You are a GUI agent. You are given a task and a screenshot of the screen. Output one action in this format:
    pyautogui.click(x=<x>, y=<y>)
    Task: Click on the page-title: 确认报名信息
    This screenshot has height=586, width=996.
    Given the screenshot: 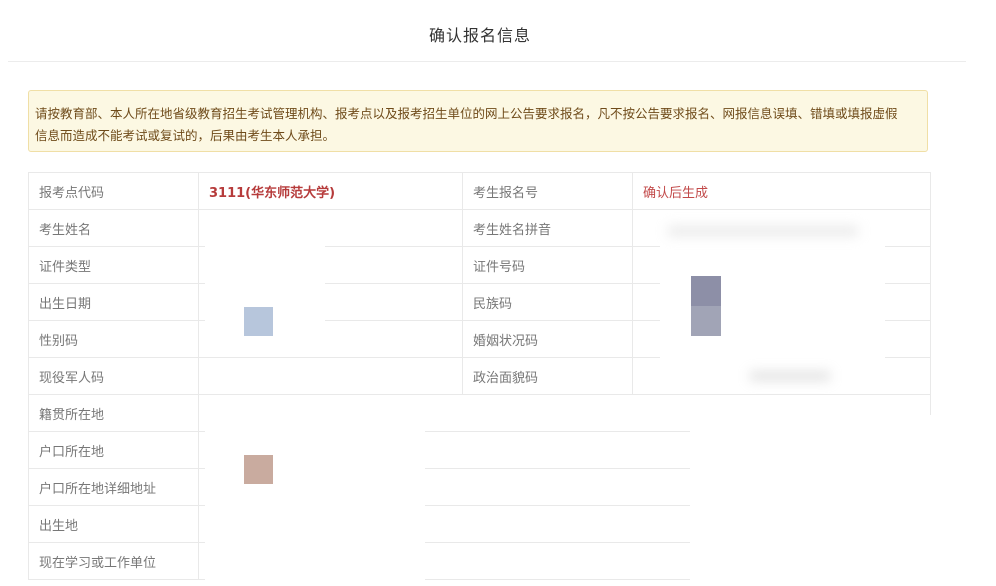 What is the action you would take?
    pyautogui.click(x=479, y=35)
    